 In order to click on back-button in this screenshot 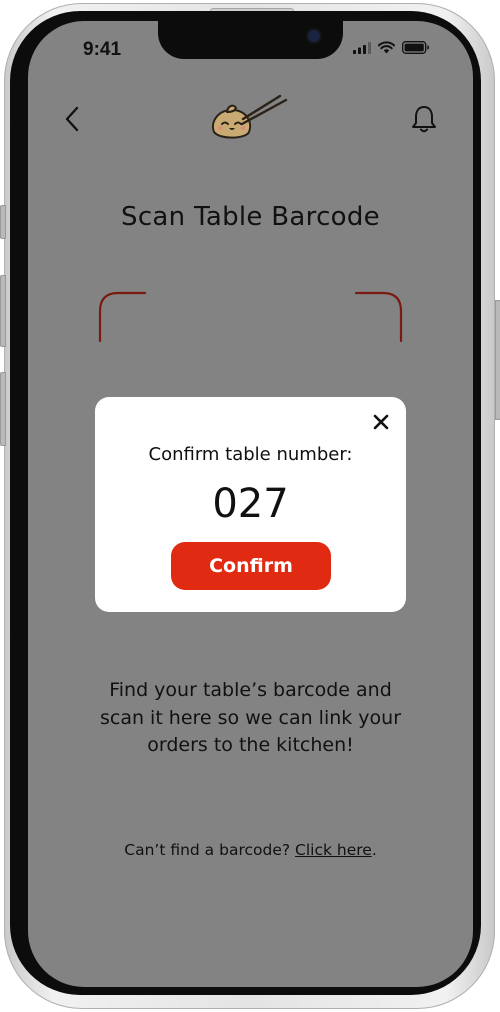, I will do `click(72, 119)`.